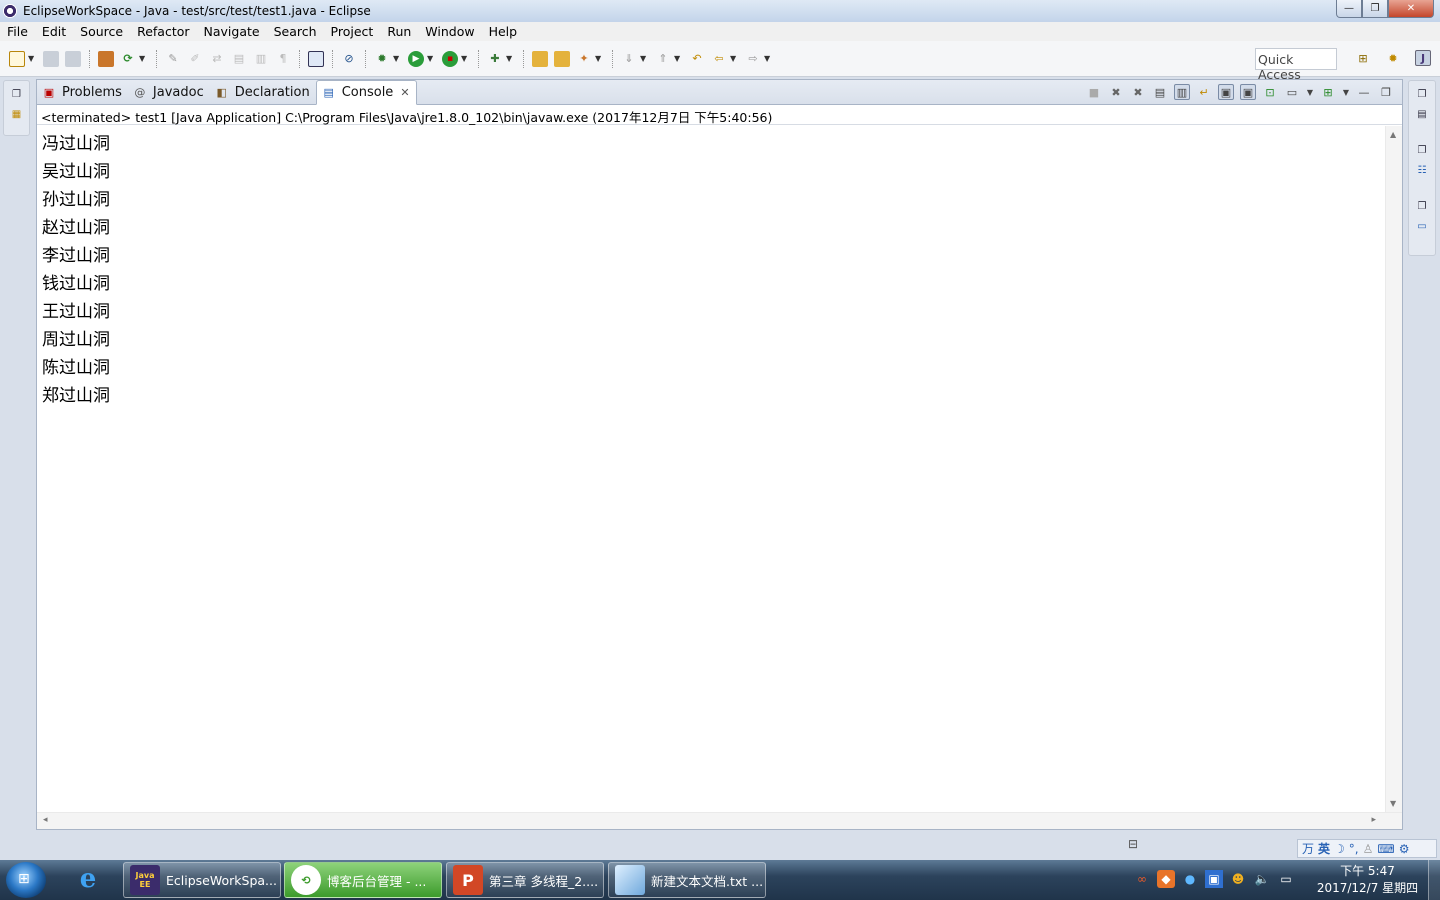 Image resolution: width=1440 pixels, height=900 pixels. I want to click on refresh-dropdown-icon: ▼, so click(143, 58).